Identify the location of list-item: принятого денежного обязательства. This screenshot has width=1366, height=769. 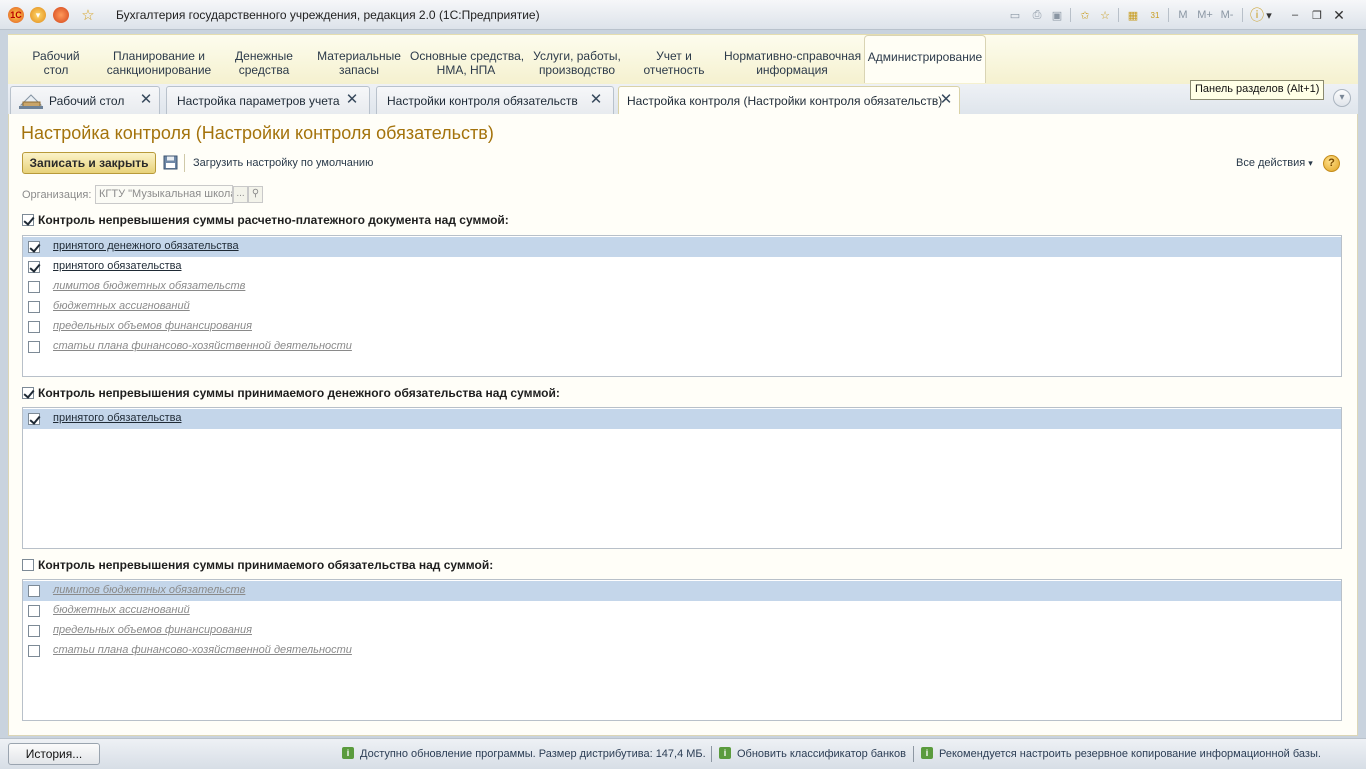
(682, 247).